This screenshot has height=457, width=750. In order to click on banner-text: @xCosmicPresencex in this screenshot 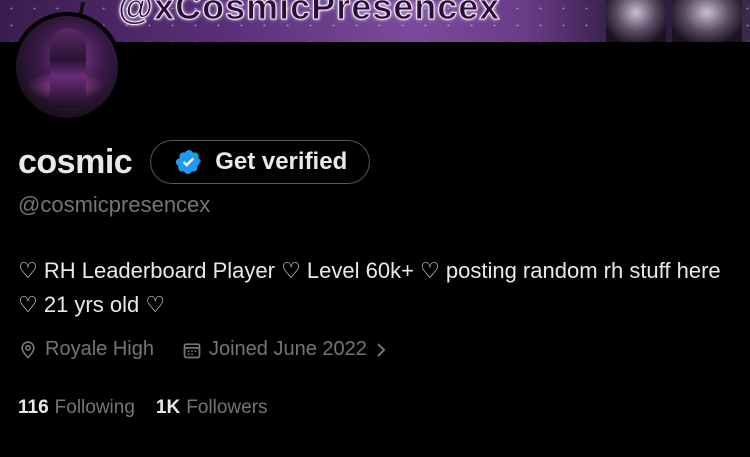, I will do `click(309, 14)`.